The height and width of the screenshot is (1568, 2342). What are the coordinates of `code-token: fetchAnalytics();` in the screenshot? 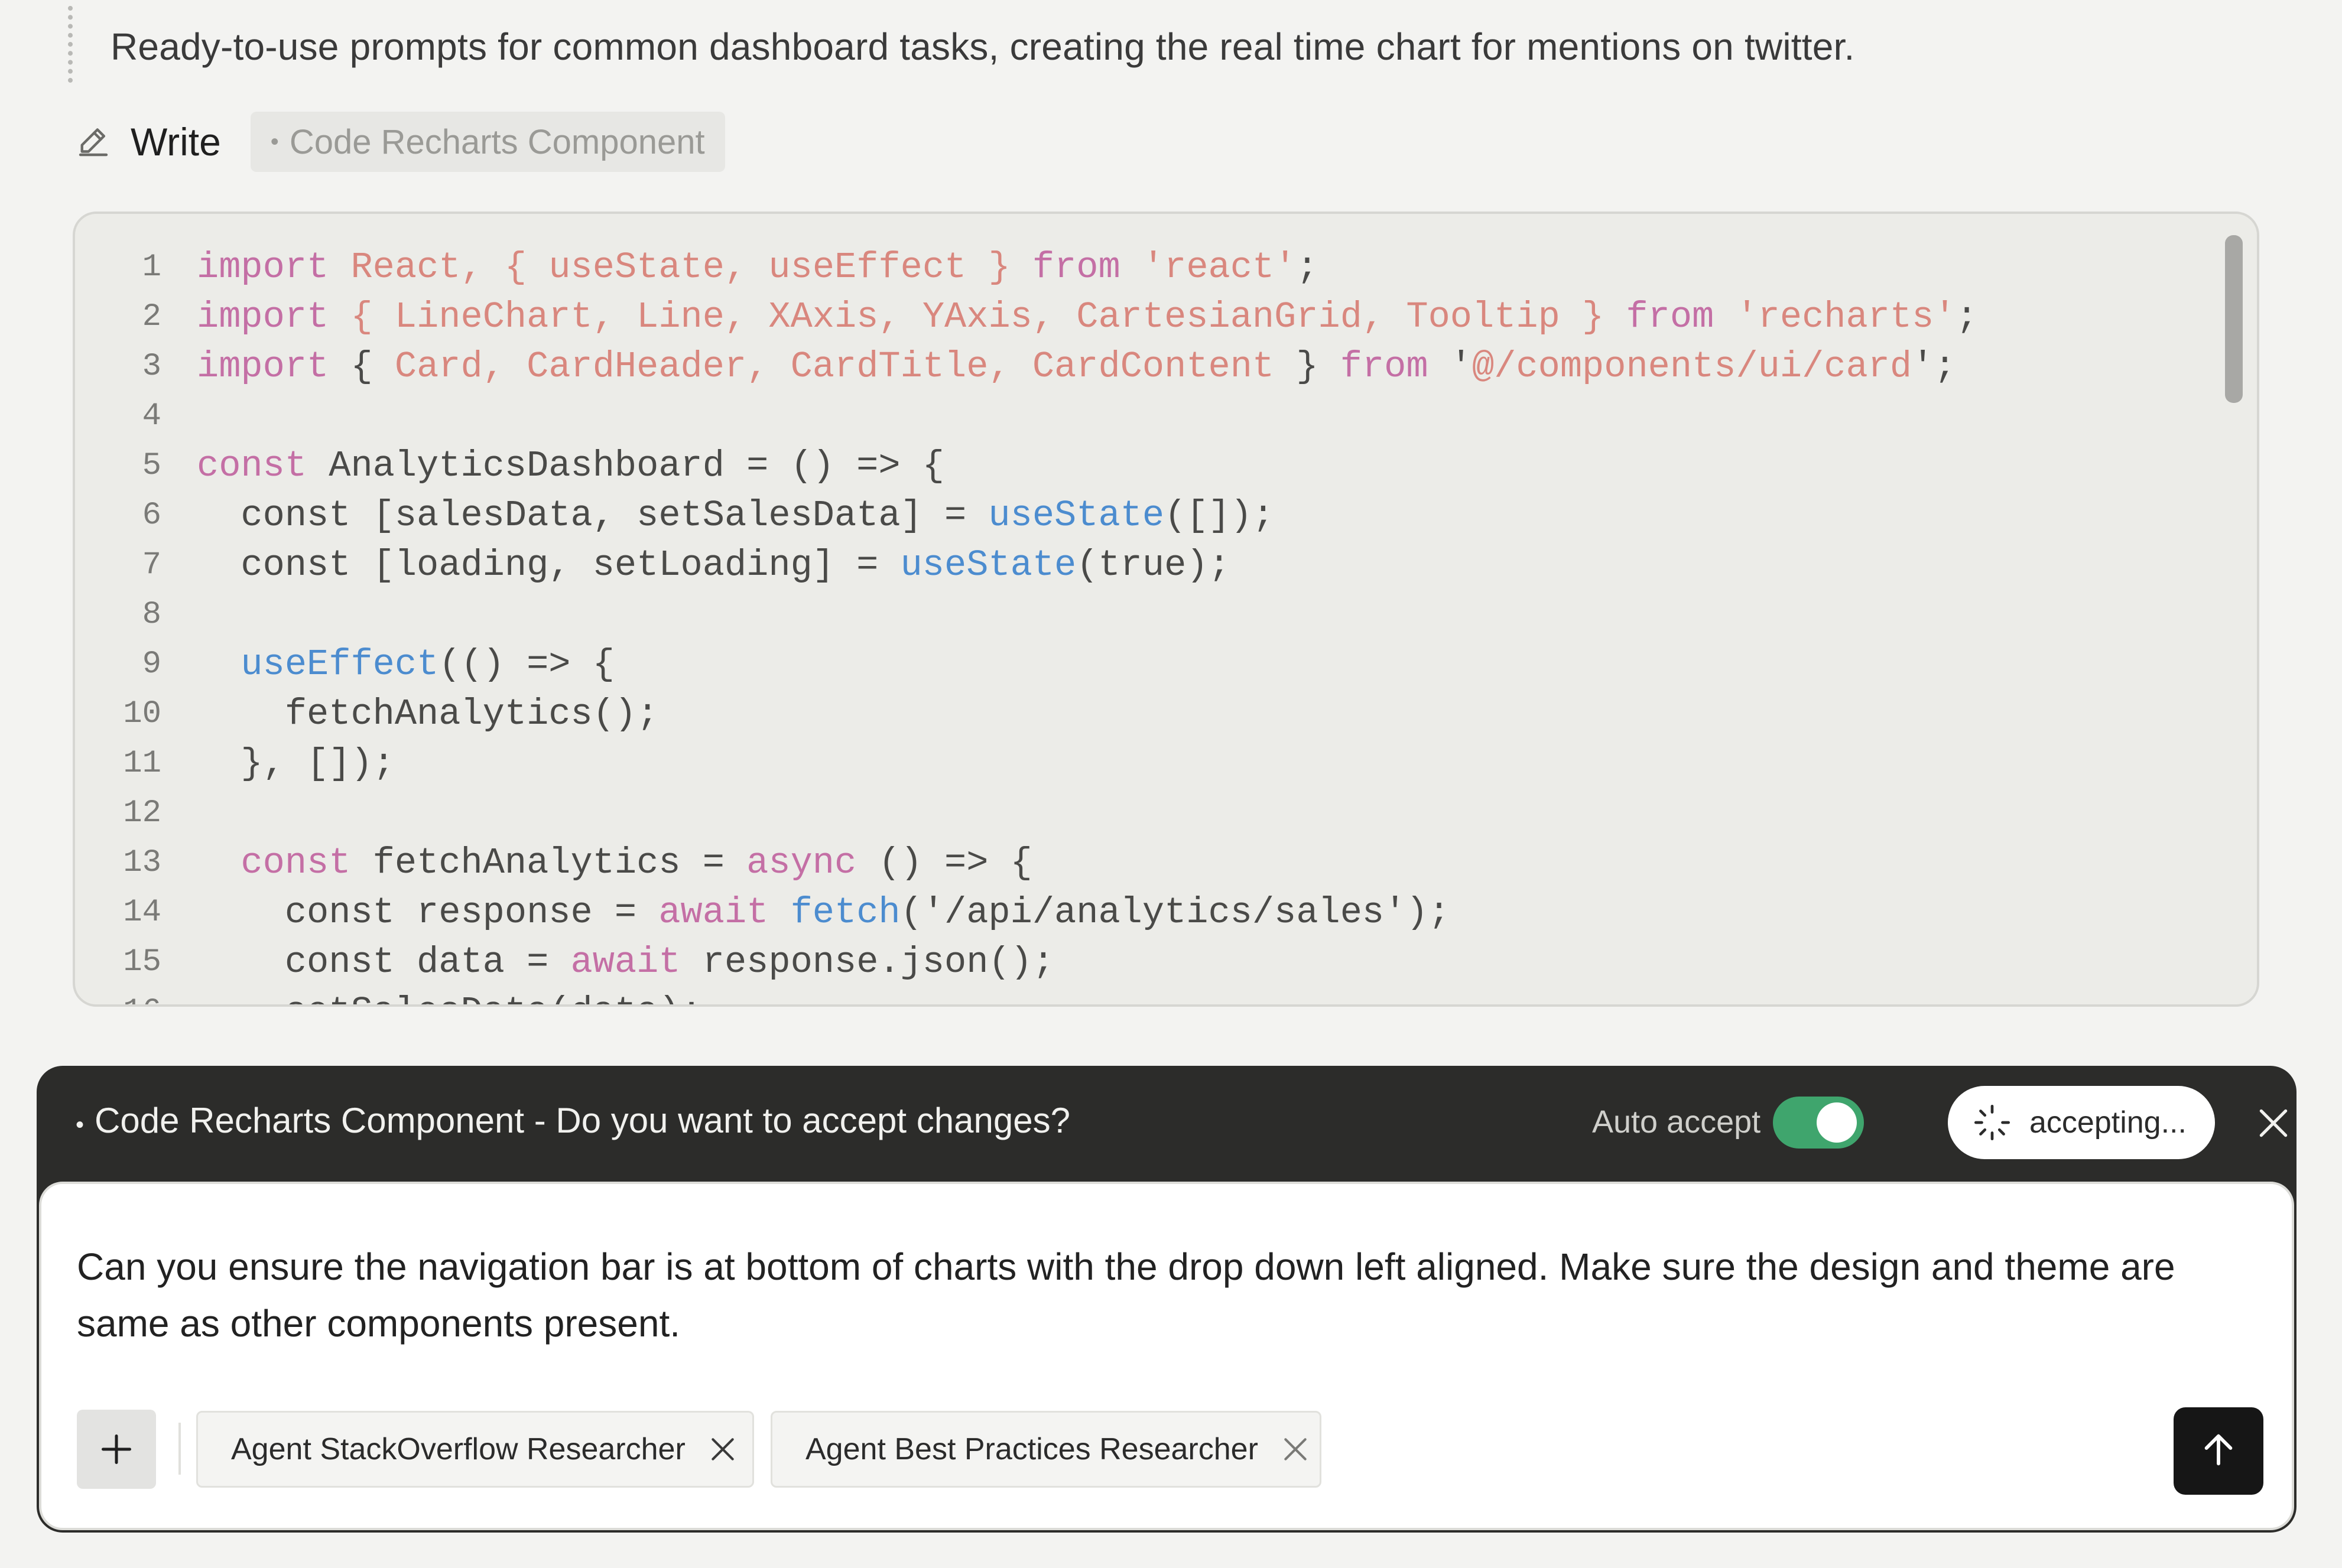 It's located at (428, 713).